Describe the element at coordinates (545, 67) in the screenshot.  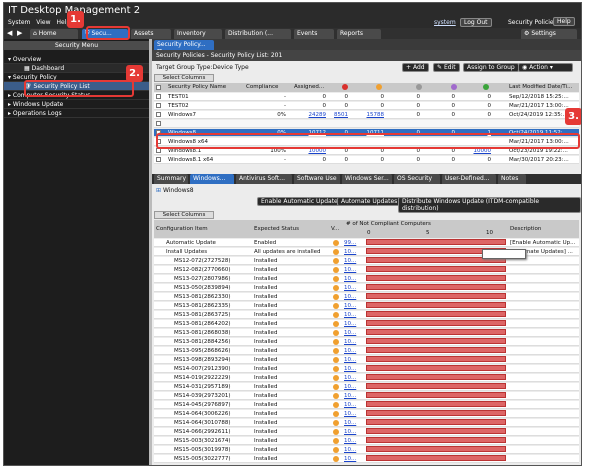
I see `action-menu-button: ◉ Action ▾` at that location.